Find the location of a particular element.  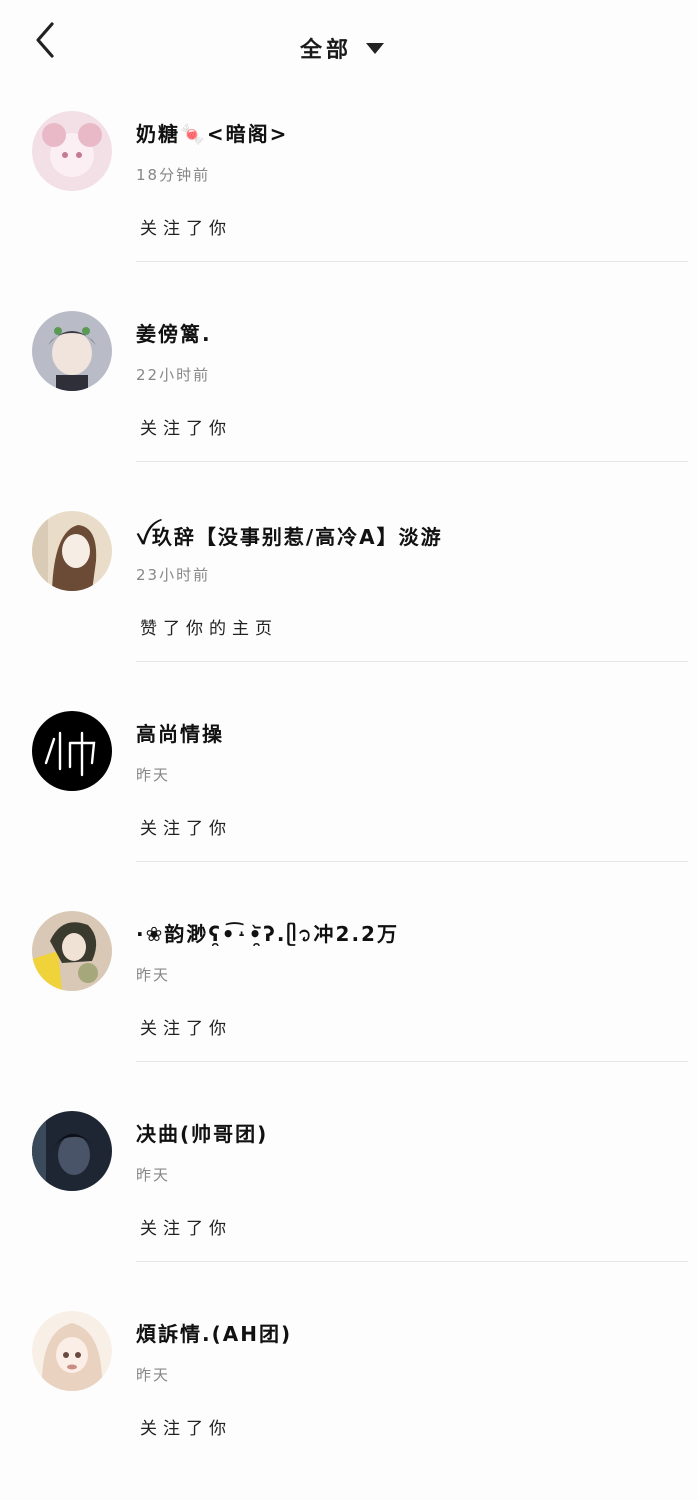

top-bar: 全部 is located at coordinates (349, 40).